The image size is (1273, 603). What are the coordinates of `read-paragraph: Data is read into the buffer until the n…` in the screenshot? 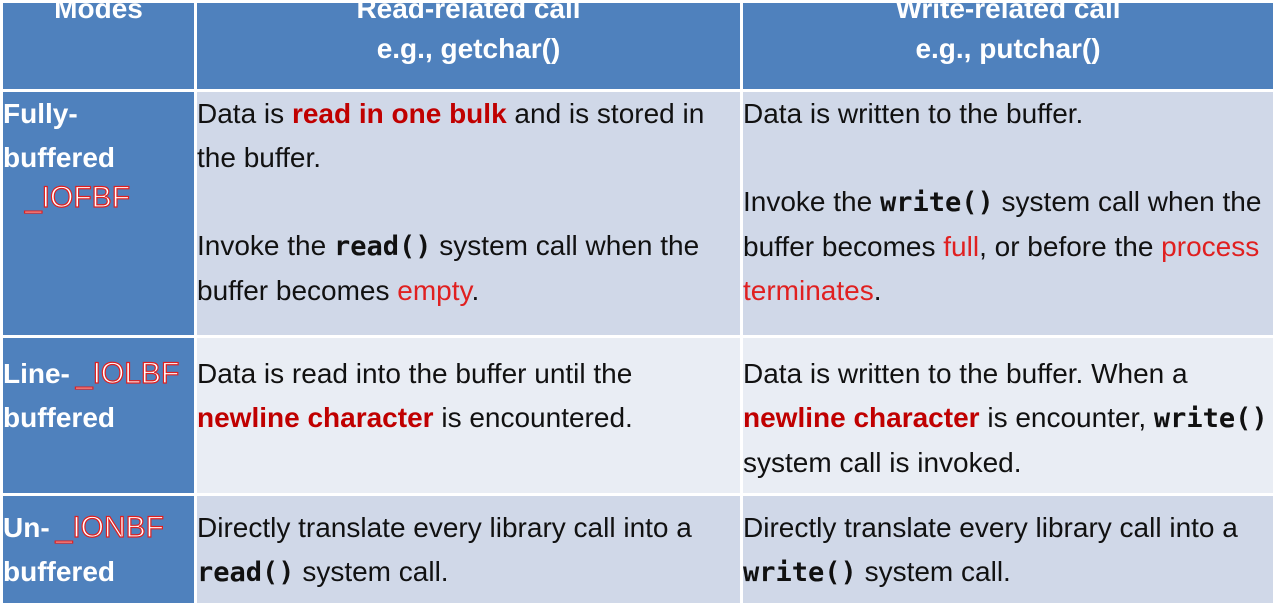 It's located at (468, 396).